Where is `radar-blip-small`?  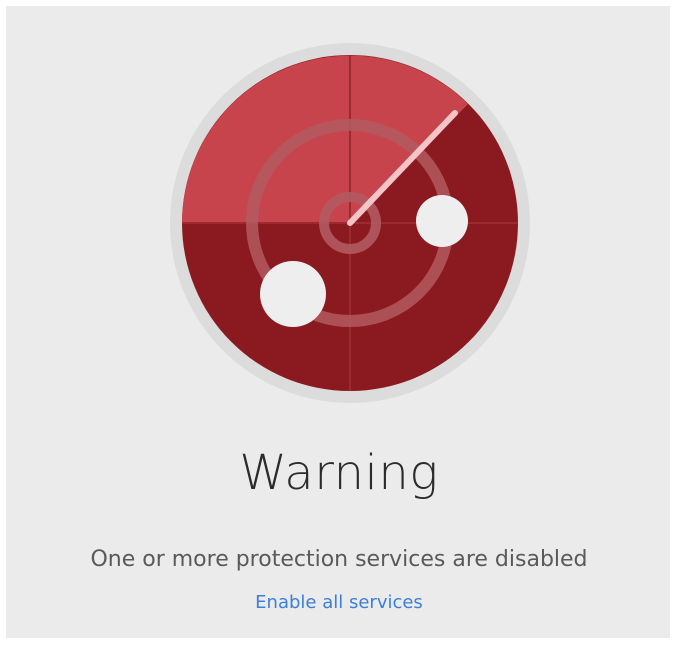
radar-blip-small is located at coordinates (442, 221).